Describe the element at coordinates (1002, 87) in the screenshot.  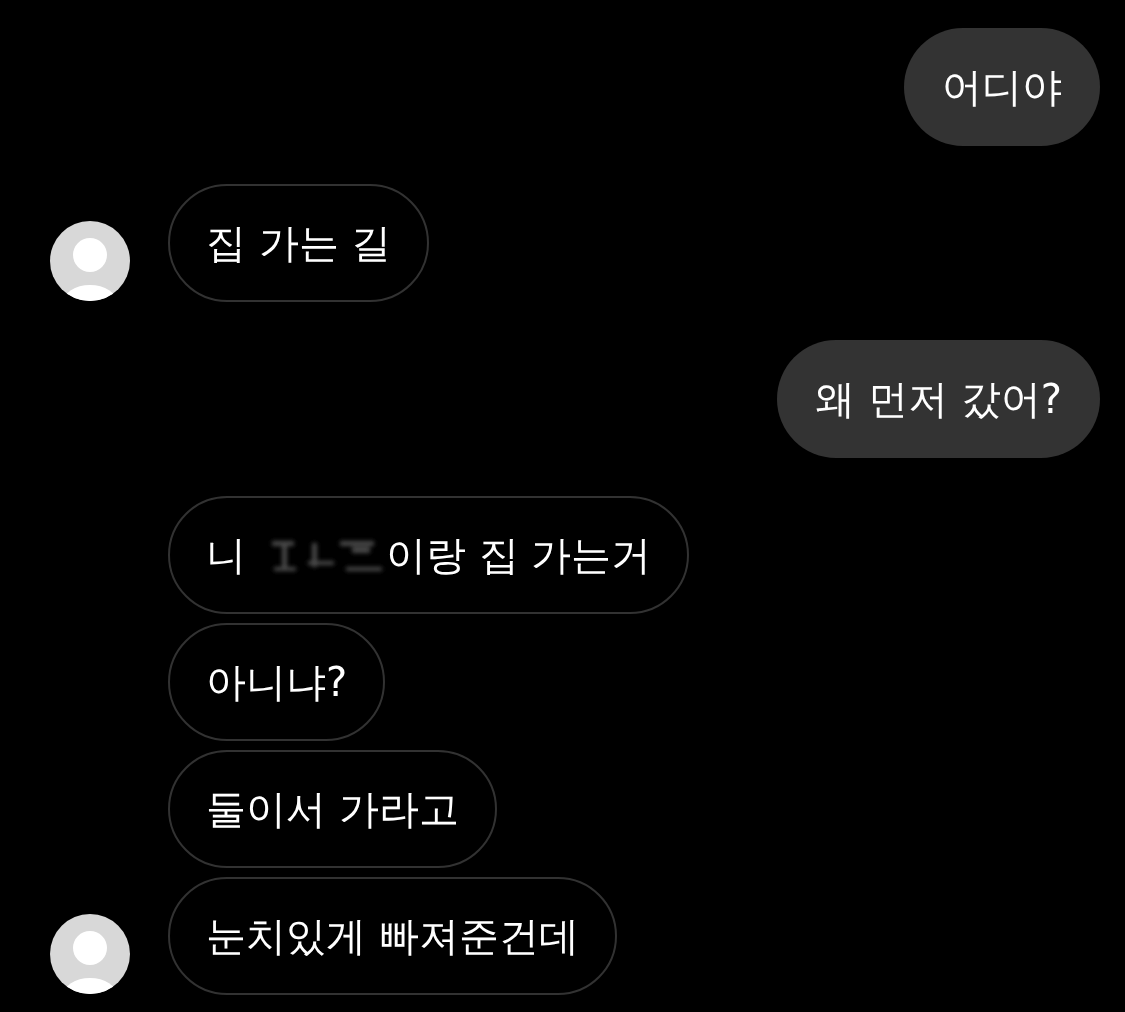
I see `message-text: 어디야` at that location.